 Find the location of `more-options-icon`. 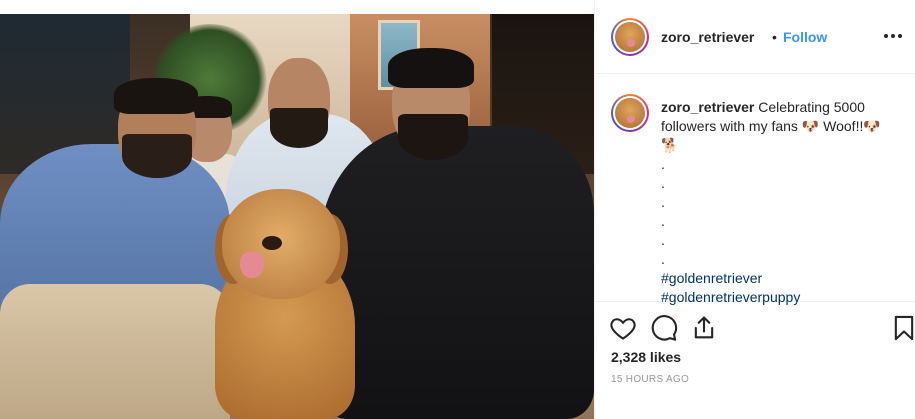

more-options-icon is located at coordinates (893, 36).